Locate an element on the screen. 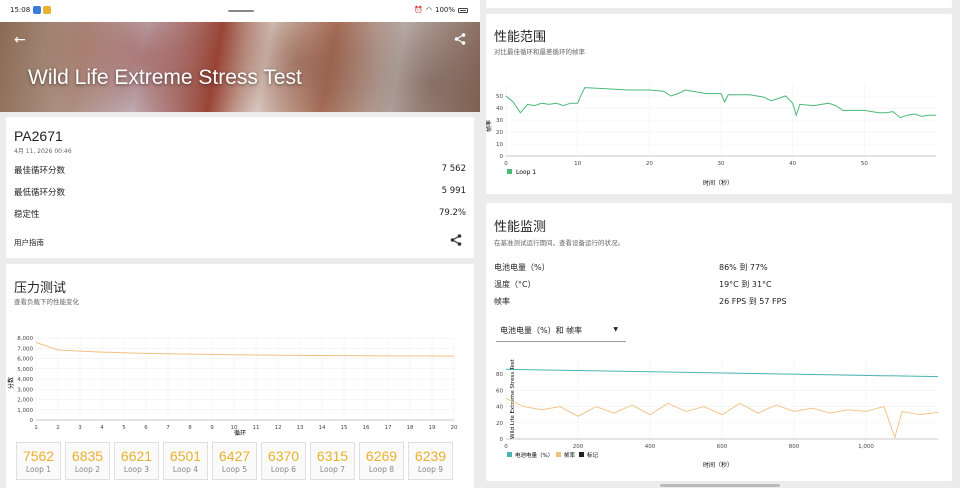  y-tick-label: 7,000 is located at coordinates (25, 349).